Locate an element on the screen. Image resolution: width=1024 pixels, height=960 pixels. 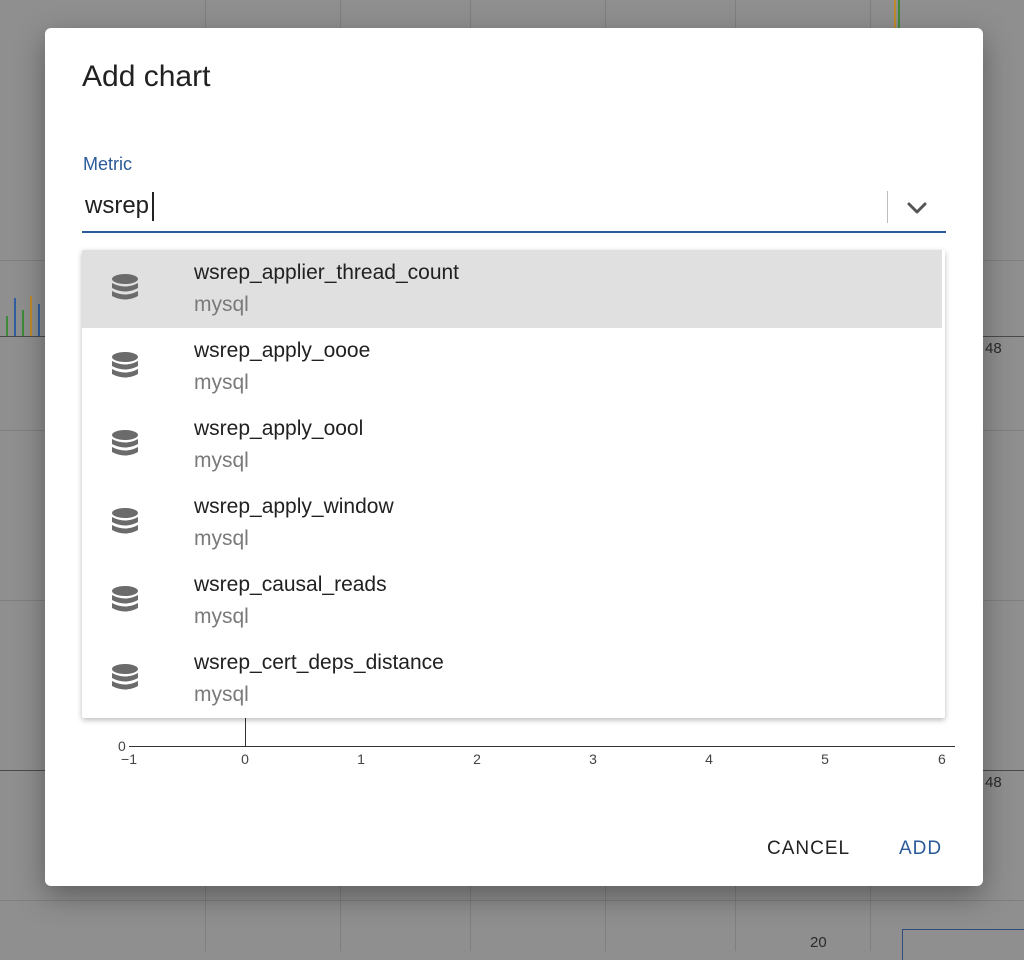
chart-y-axis is located at coordinates (245, 732).